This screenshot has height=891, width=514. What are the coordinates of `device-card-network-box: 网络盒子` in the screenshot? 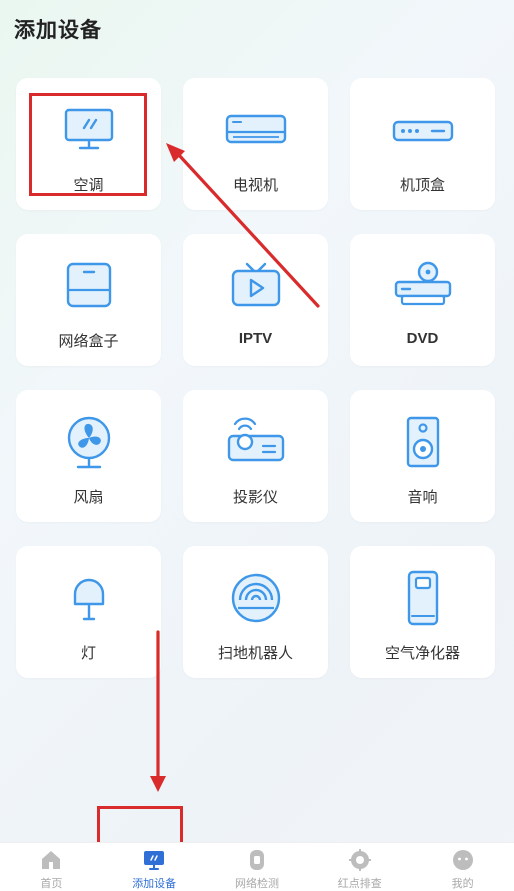 It's located at (88, 300).